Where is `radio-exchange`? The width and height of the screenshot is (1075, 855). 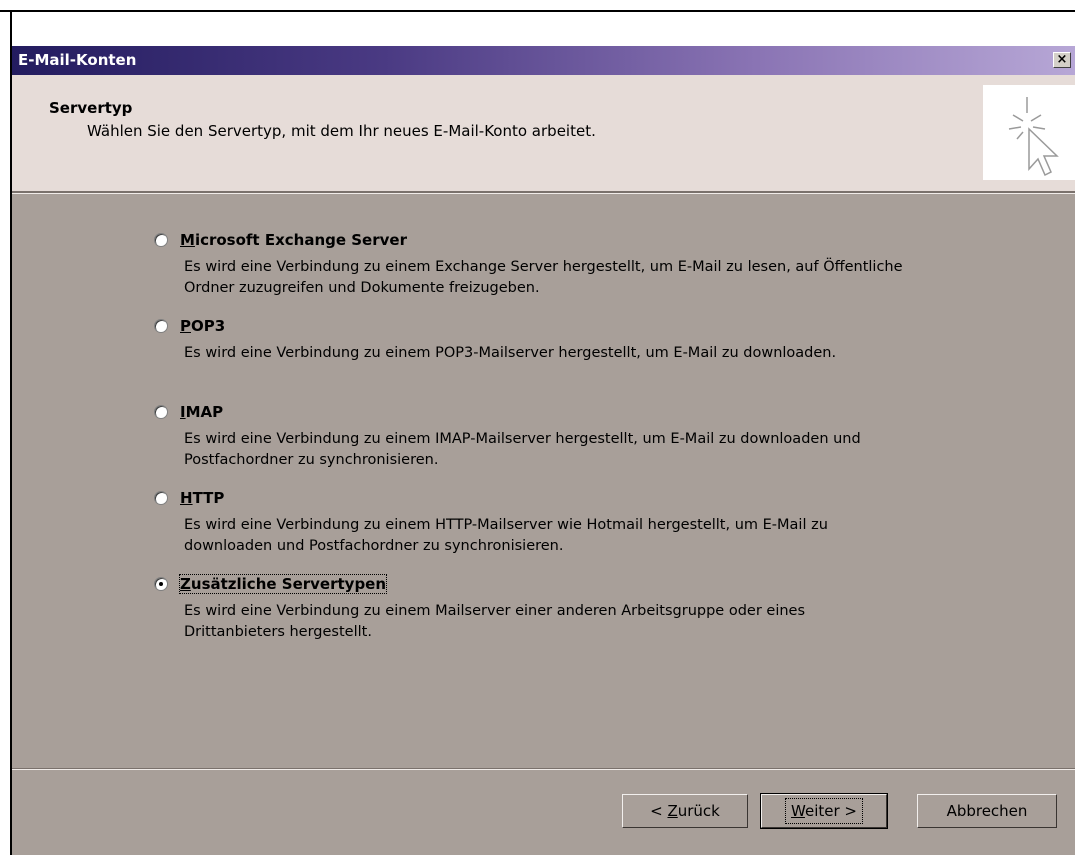
radio-exchange is located at coordinates (161, 240).